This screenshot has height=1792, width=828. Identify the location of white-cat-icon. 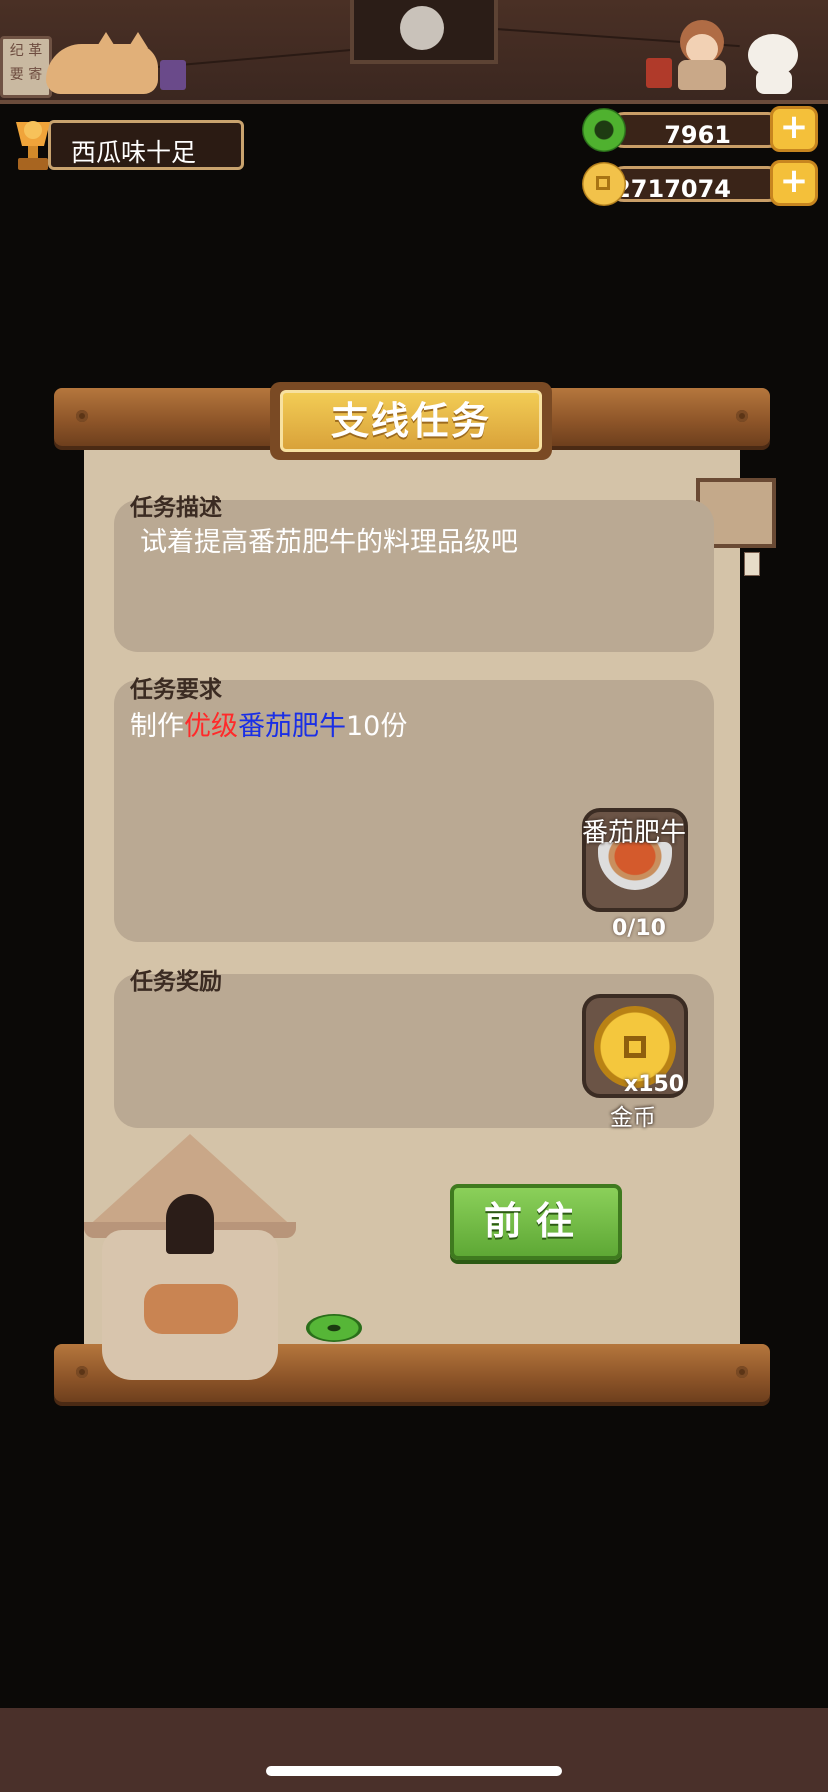
(773, 62).